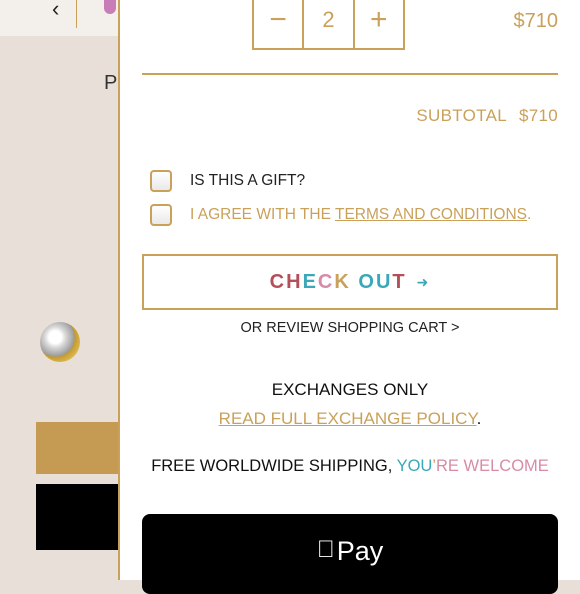 This screenshot has height=594, width=580. Describe the element at coordinates (461, 115) in the screenshot. I see `subtotal-label: SUBTOTAL` at that location.